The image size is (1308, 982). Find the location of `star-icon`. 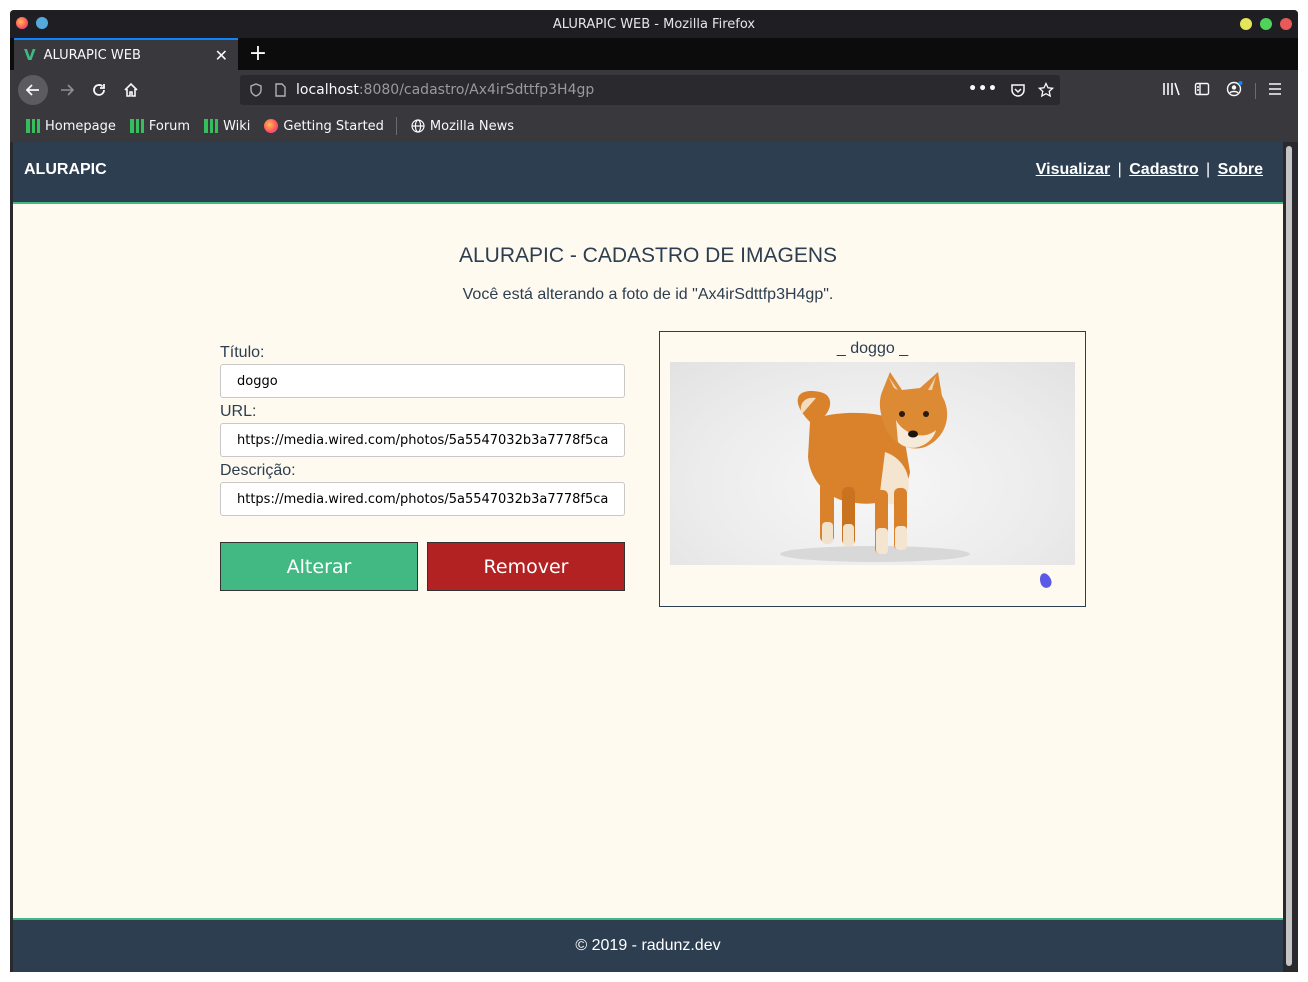

star-icon is located at coordinates (1046, 90).